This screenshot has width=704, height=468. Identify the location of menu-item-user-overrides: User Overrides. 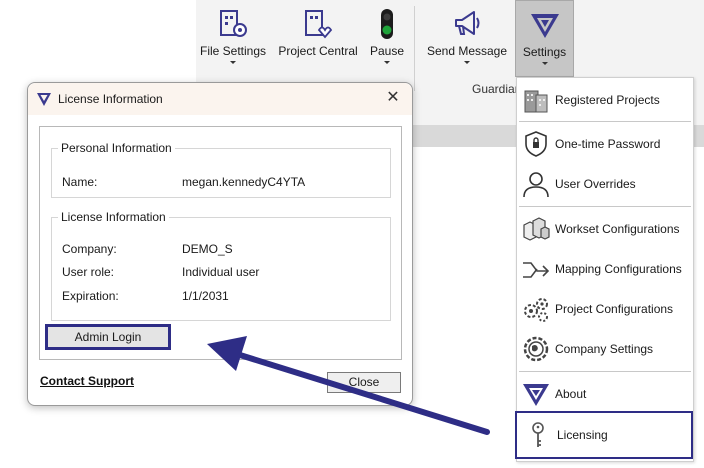
(605, 184).